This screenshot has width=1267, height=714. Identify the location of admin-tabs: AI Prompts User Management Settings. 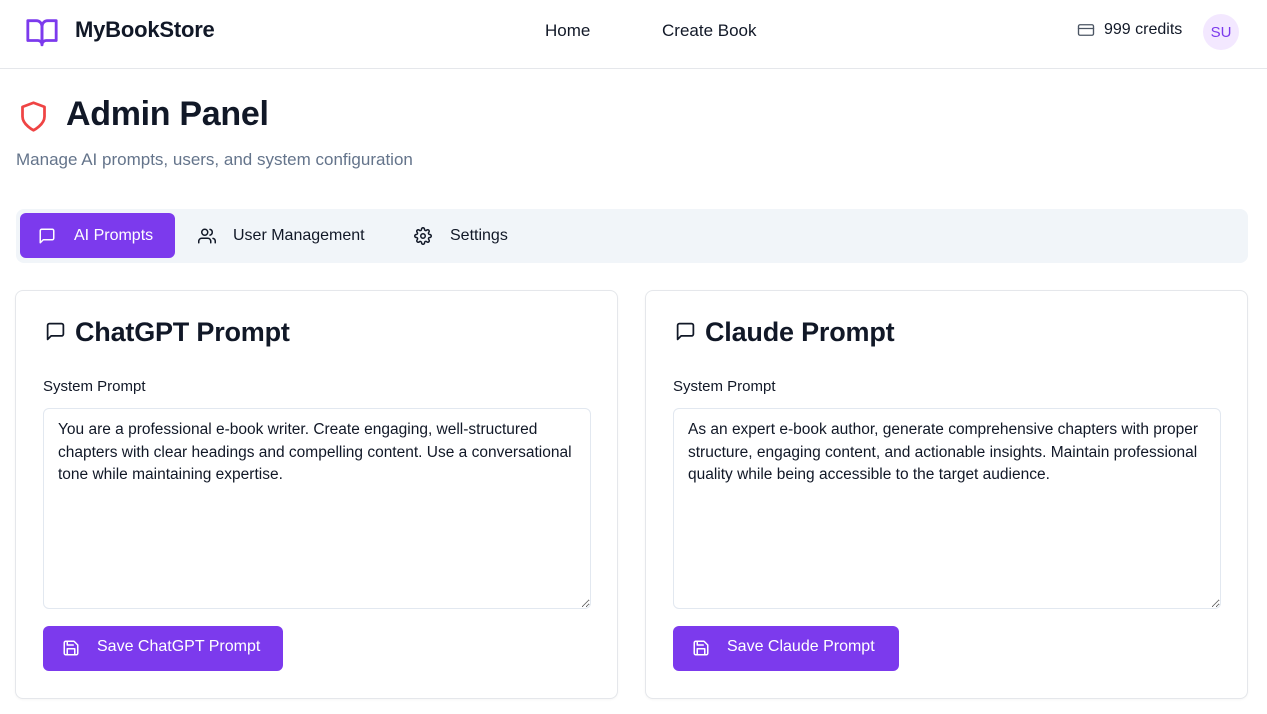
(632, 236).